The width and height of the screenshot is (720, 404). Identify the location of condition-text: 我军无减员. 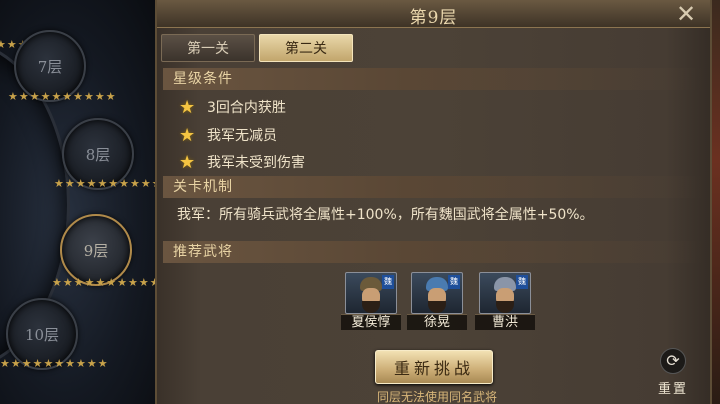
(242, 136).